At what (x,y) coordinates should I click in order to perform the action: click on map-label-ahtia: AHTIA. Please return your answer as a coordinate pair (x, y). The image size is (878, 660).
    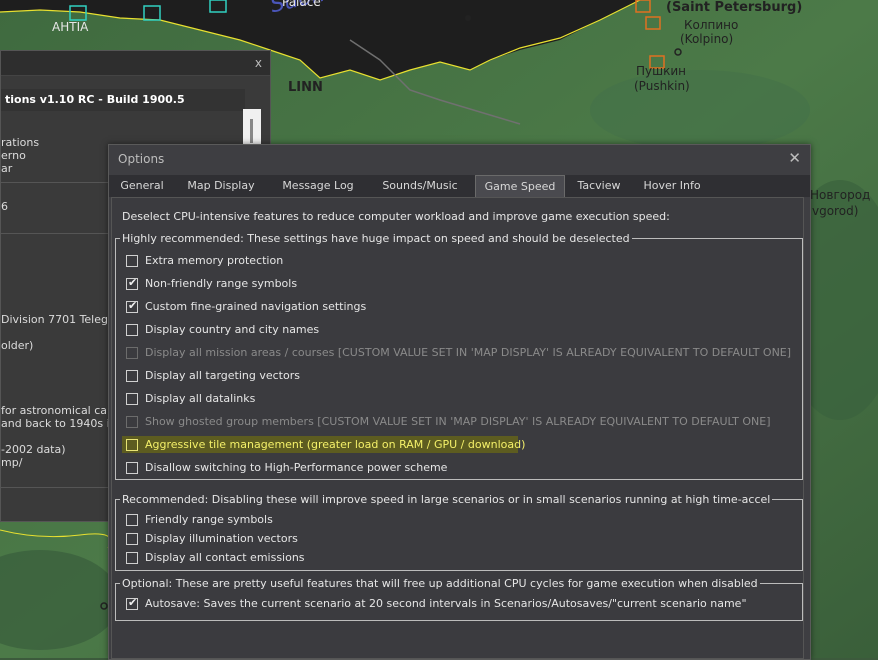
    Looking at the image, I should click on (70, 27).